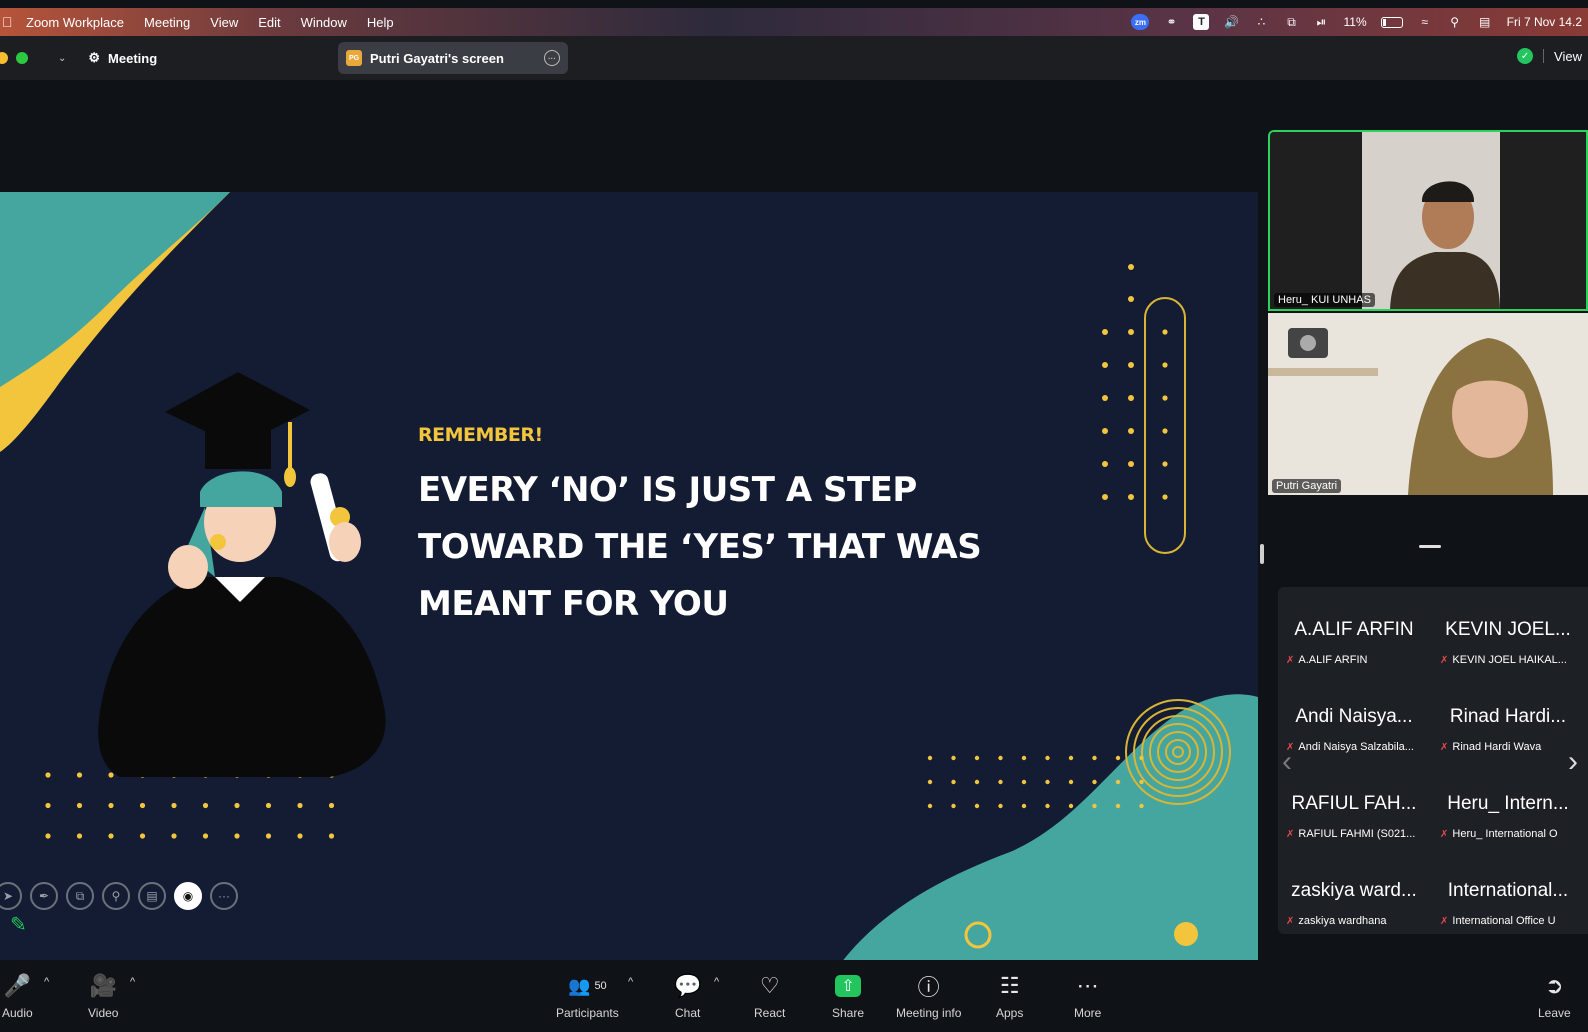  I want to click on leave-icon: ➲, so click(1554, 985).